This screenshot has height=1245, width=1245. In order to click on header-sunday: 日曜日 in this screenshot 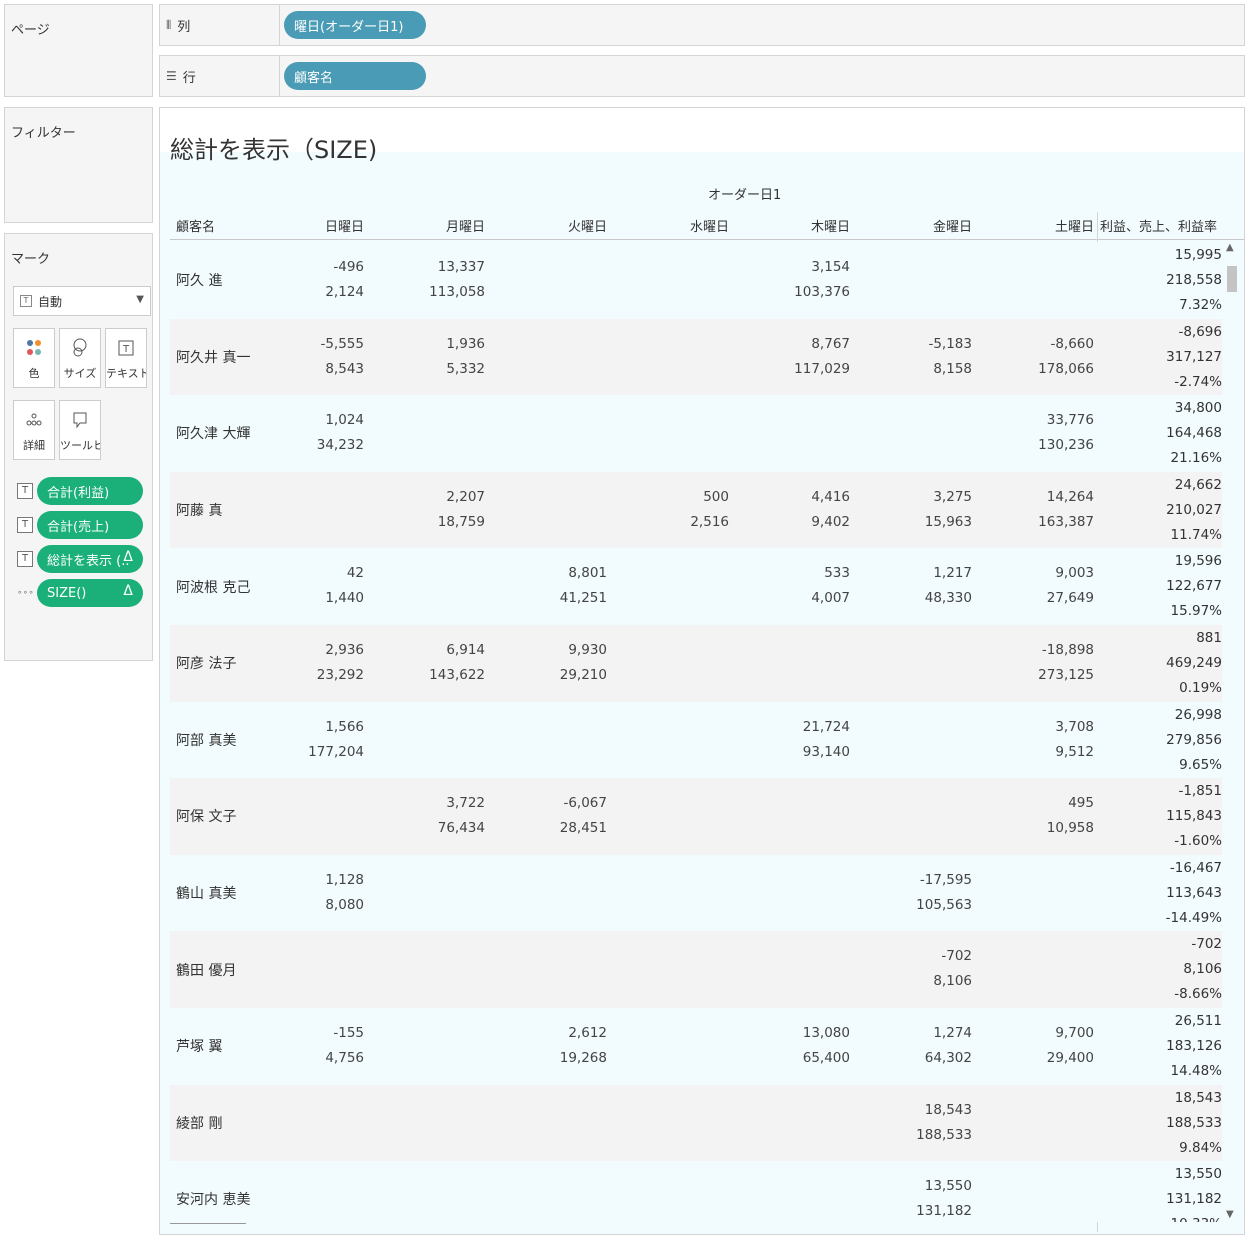, I will do `click(329, 225)`.